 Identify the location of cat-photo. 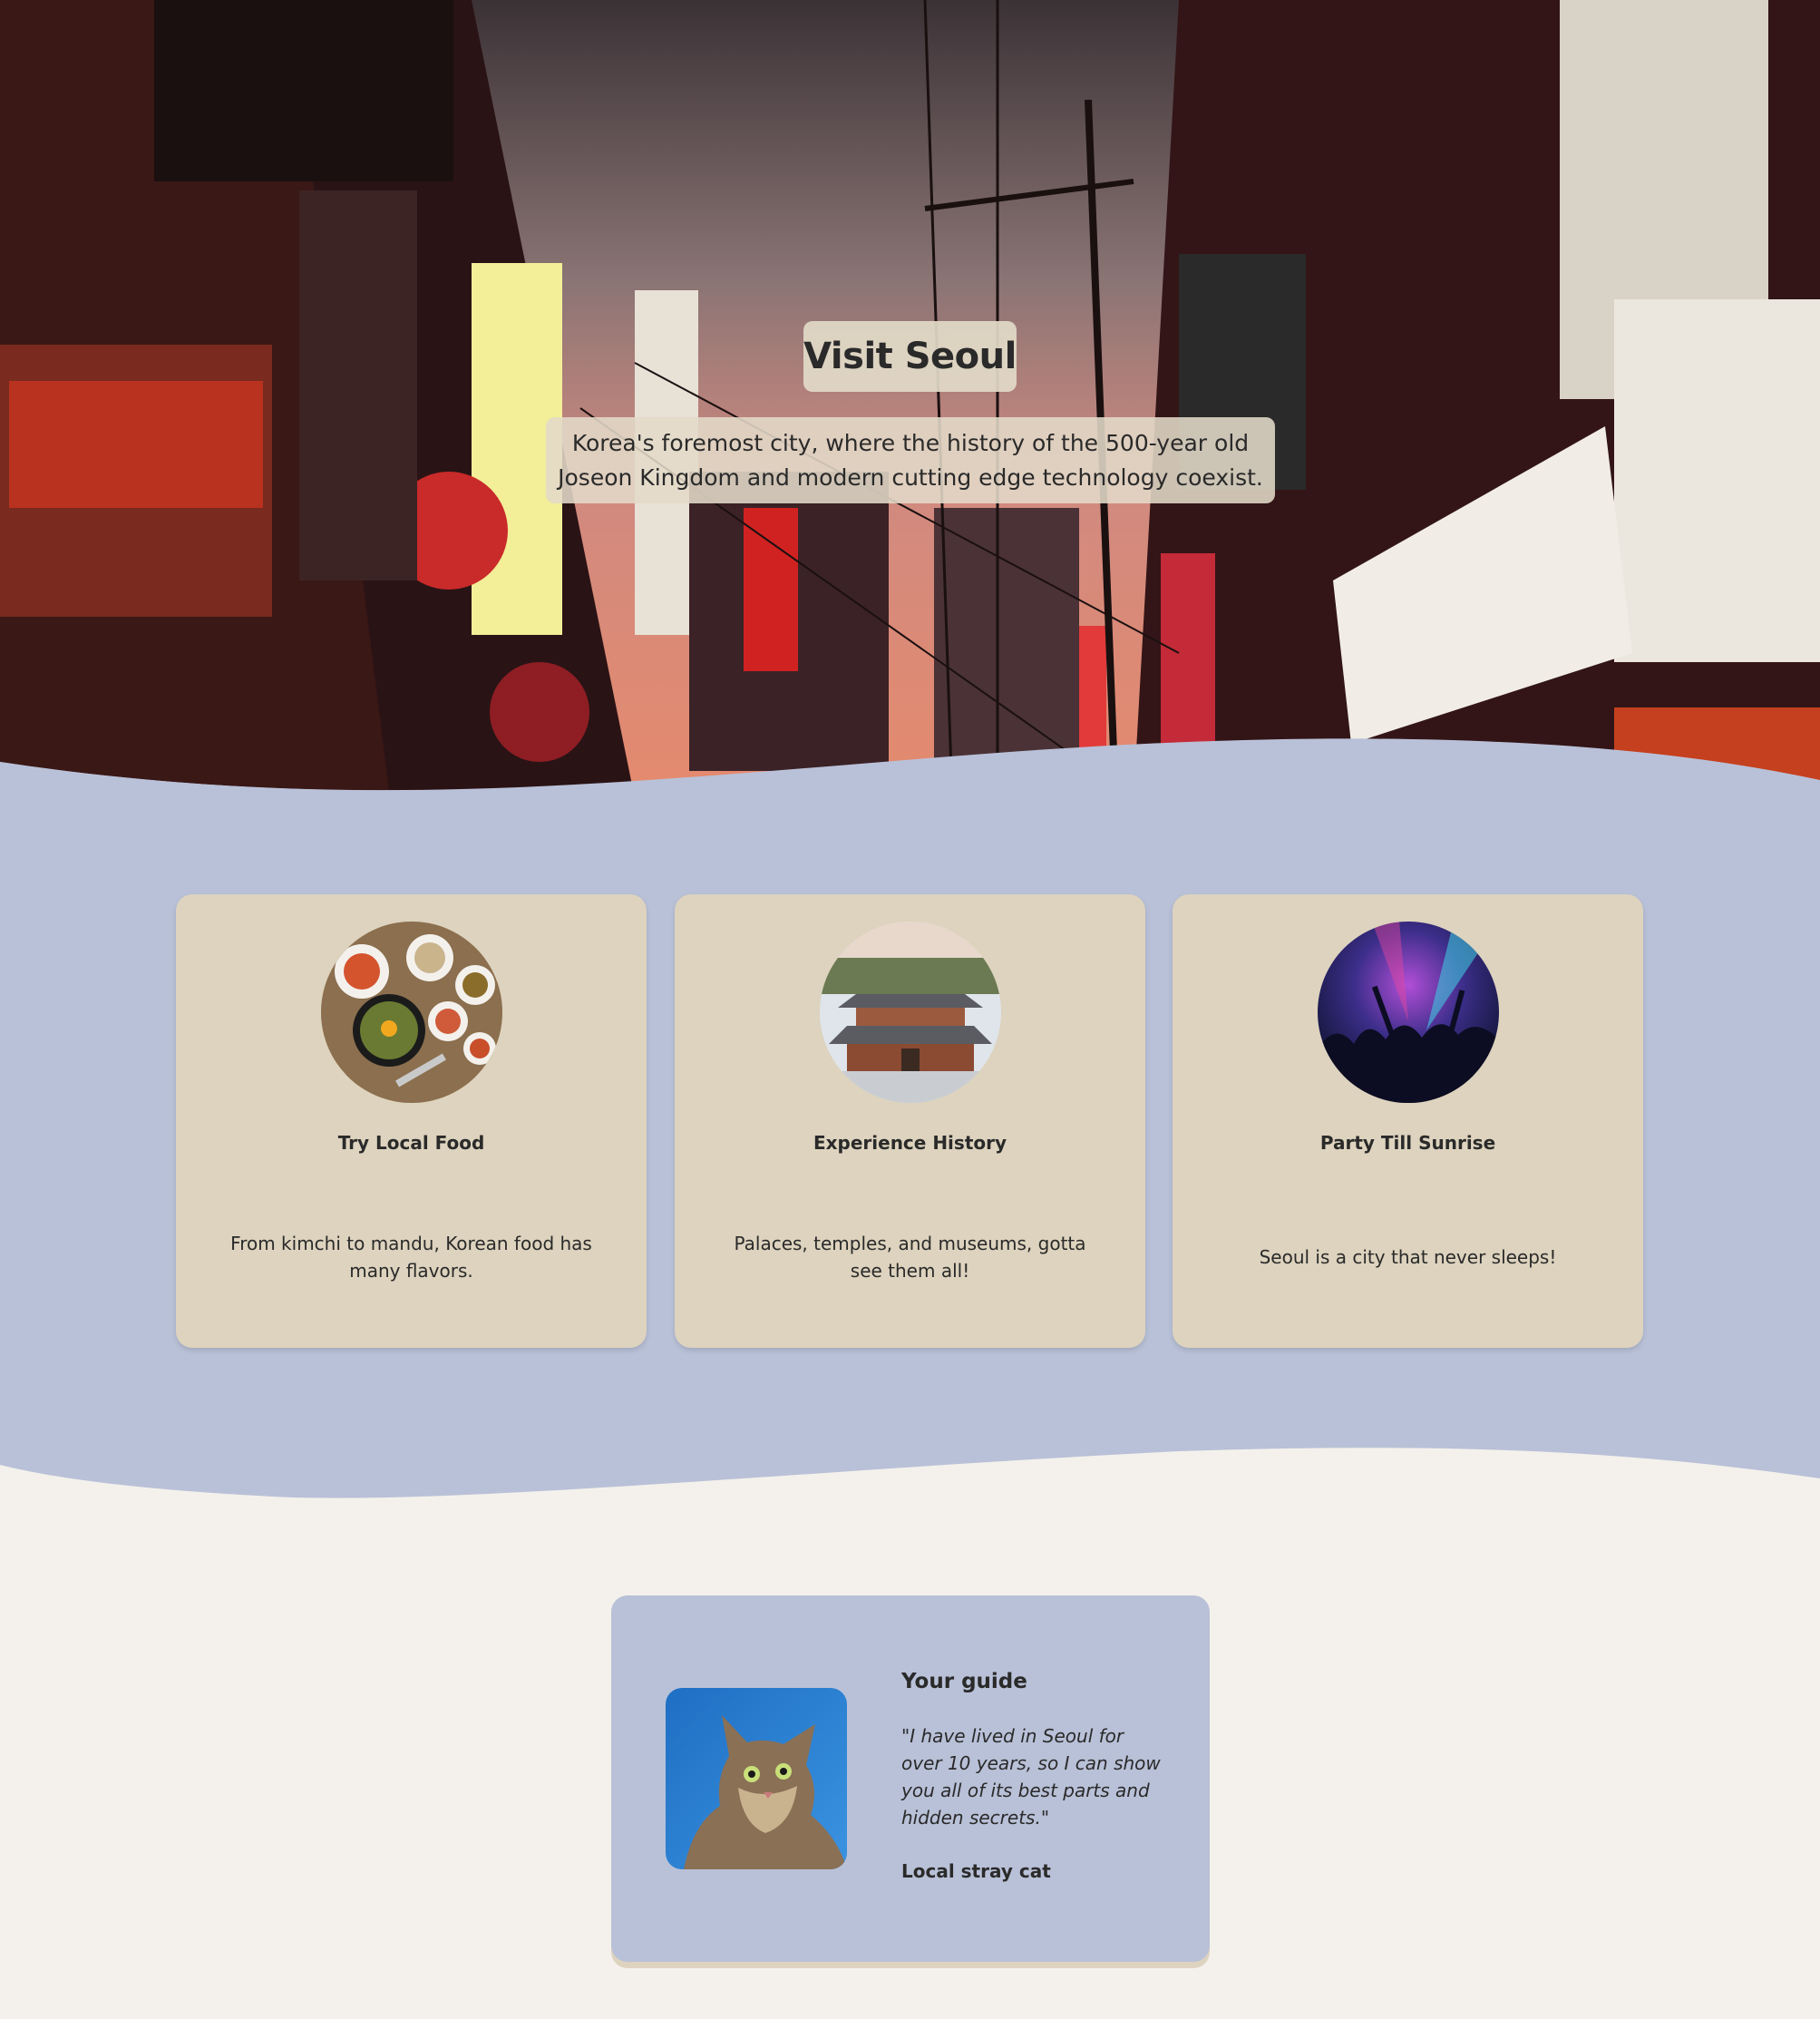
(757, 1778).